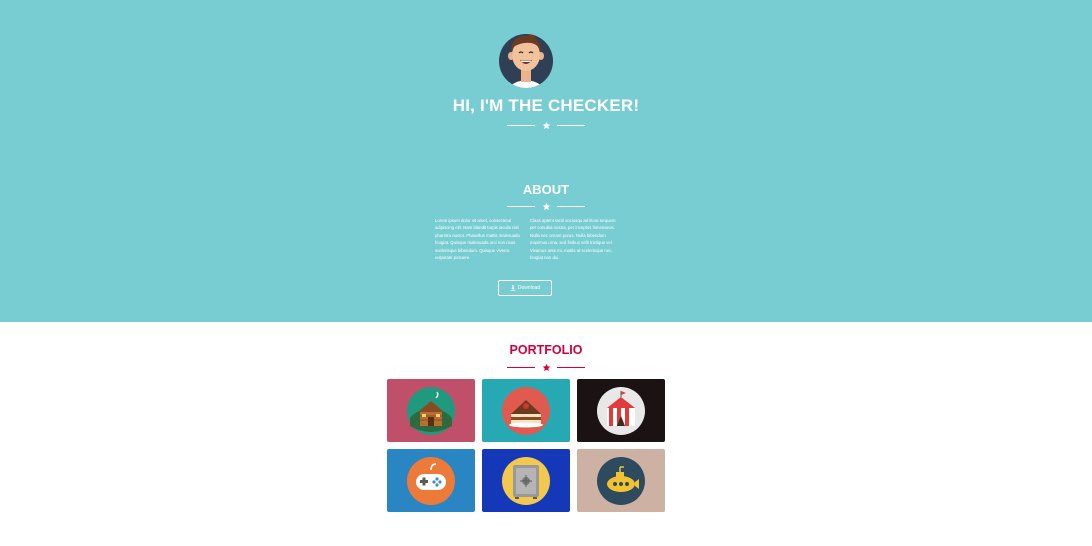 The image size is (1092, 546). I want to click on person-avatar-icon, so click(526, 61).